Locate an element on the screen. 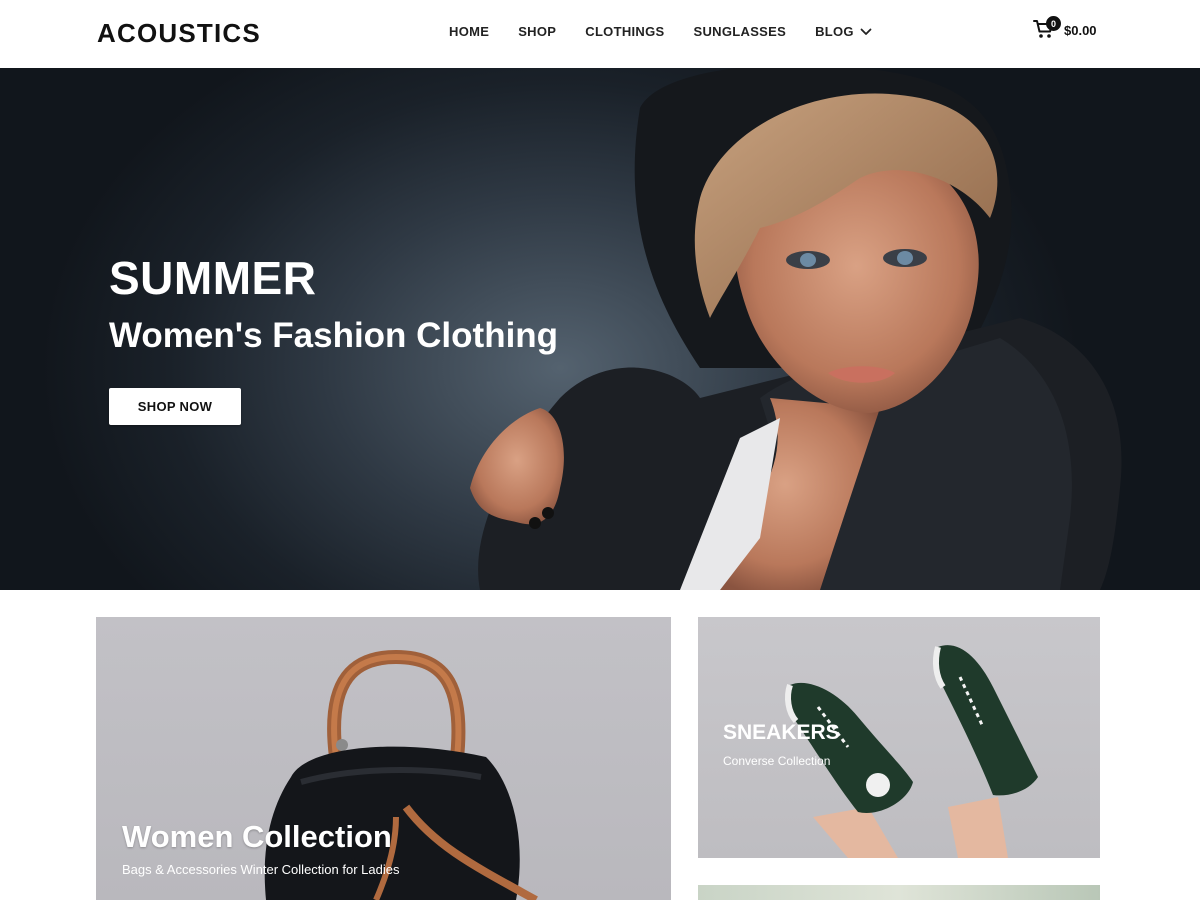 The width and height of the screenshot is (1200, 900). sneakers-card: SNEAKERS Converse Collection is located at coordinates (899, 737).